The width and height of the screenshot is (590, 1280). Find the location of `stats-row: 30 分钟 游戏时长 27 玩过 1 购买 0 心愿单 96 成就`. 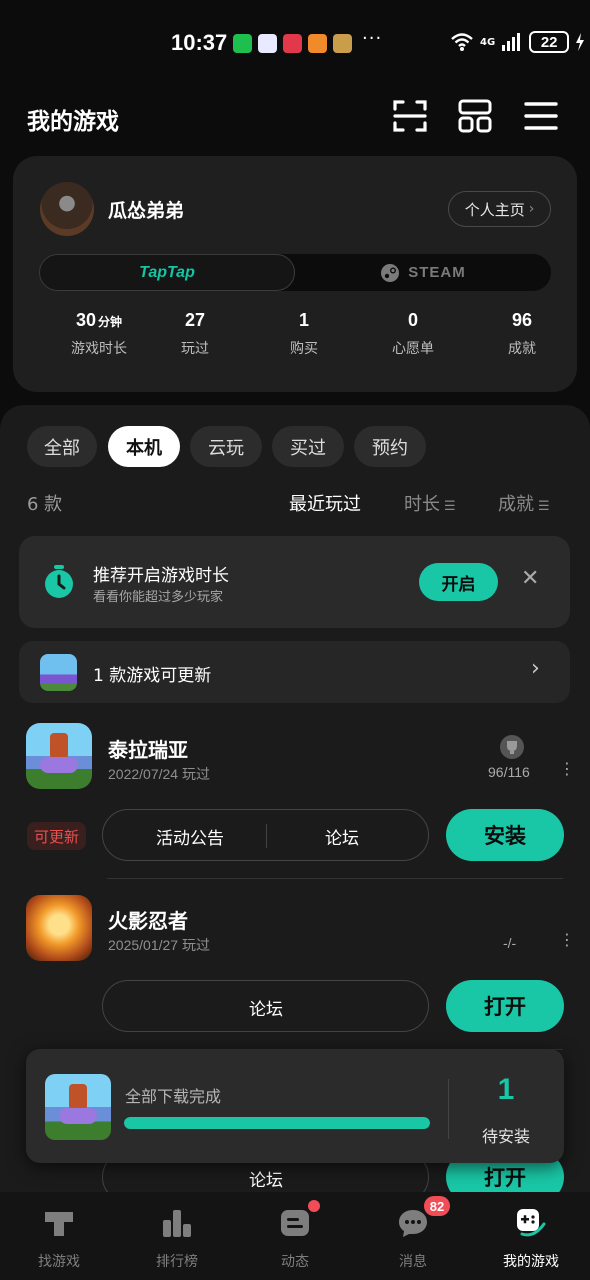

stats-row: 30 分钟 游戏时长 27 玩过 1 购买 0 心愿单 96 成就 is located at coordinates (295, 340).